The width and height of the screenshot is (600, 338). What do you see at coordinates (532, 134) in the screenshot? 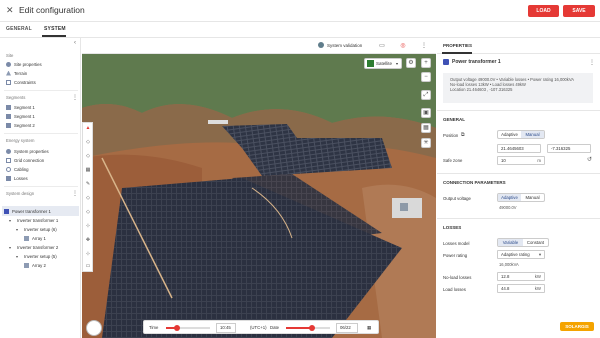
I see `position-manual: Manual` at bounding box center [532, 134].